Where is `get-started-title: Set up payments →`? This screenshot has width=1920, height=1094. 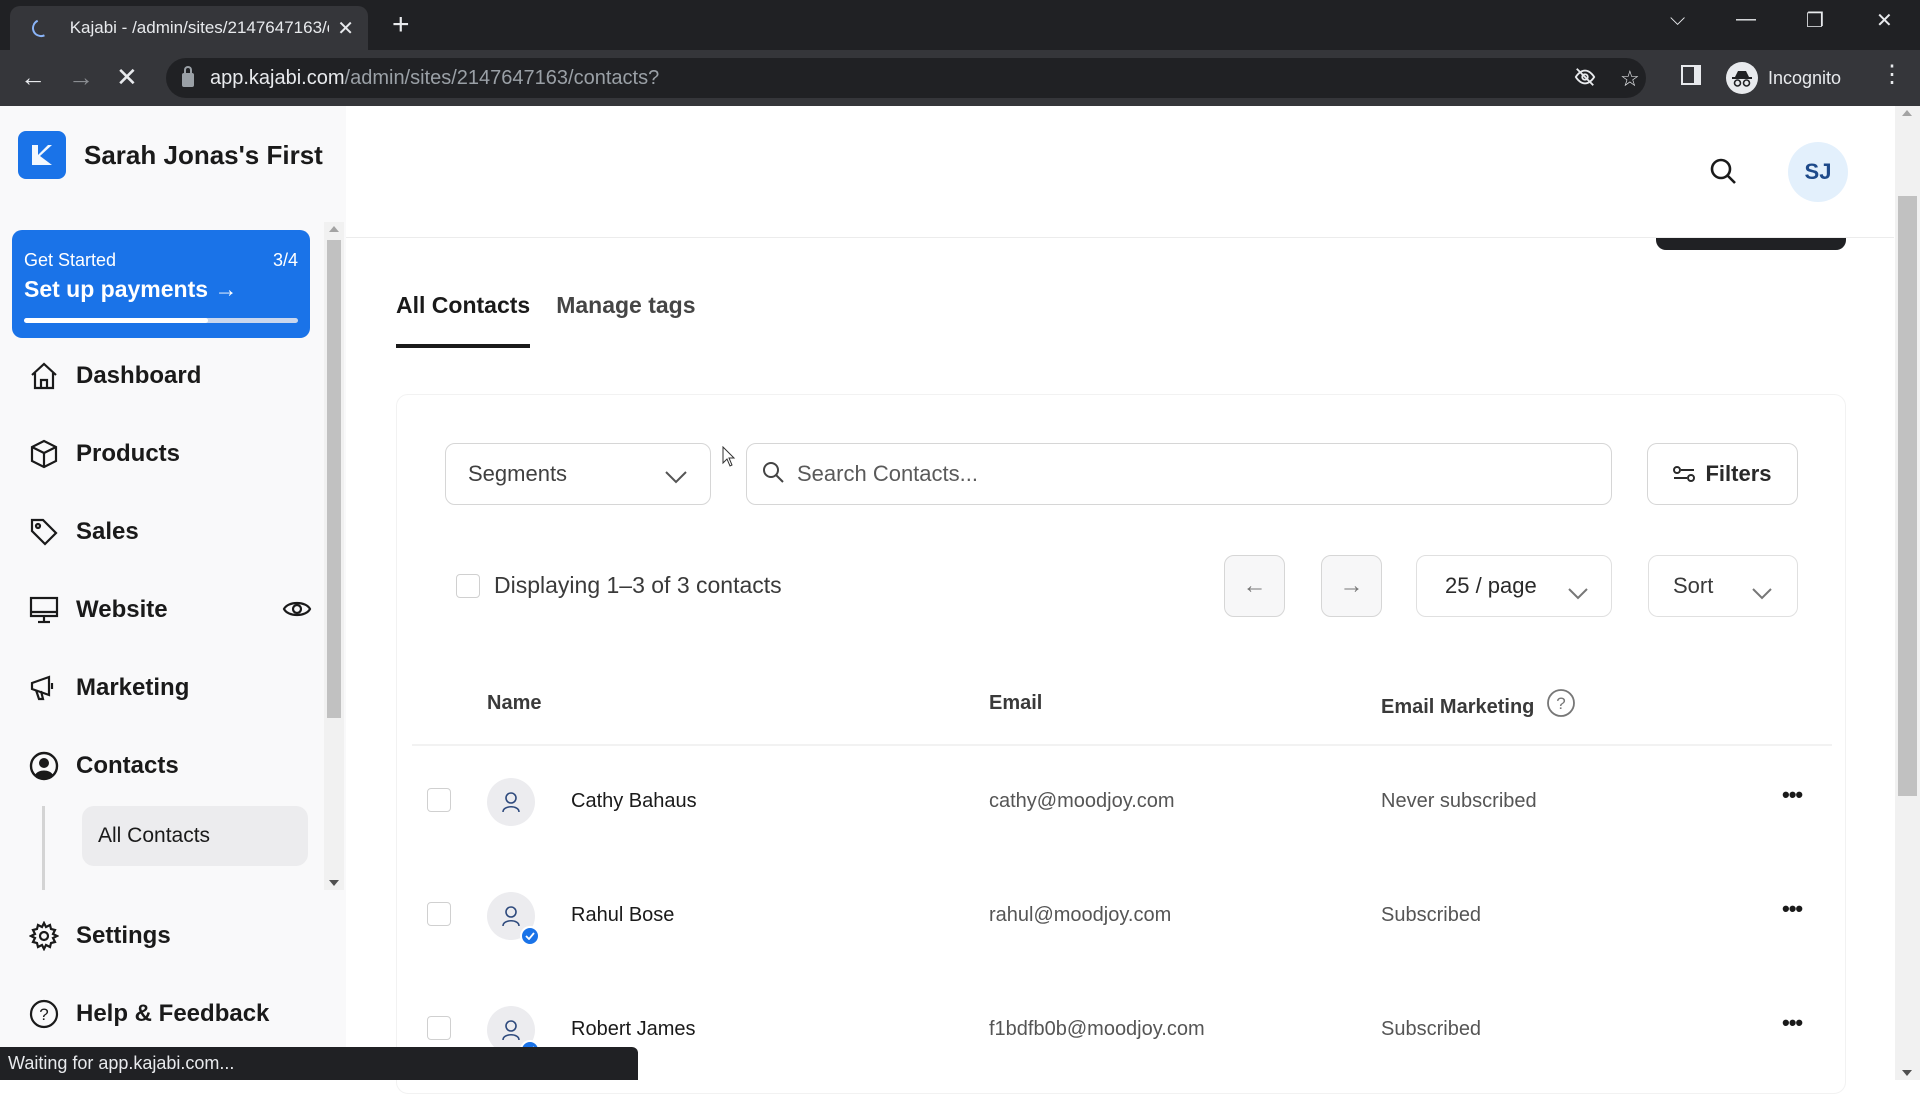 get-started-title: Set up payments → is located at coordinates (131, 289).